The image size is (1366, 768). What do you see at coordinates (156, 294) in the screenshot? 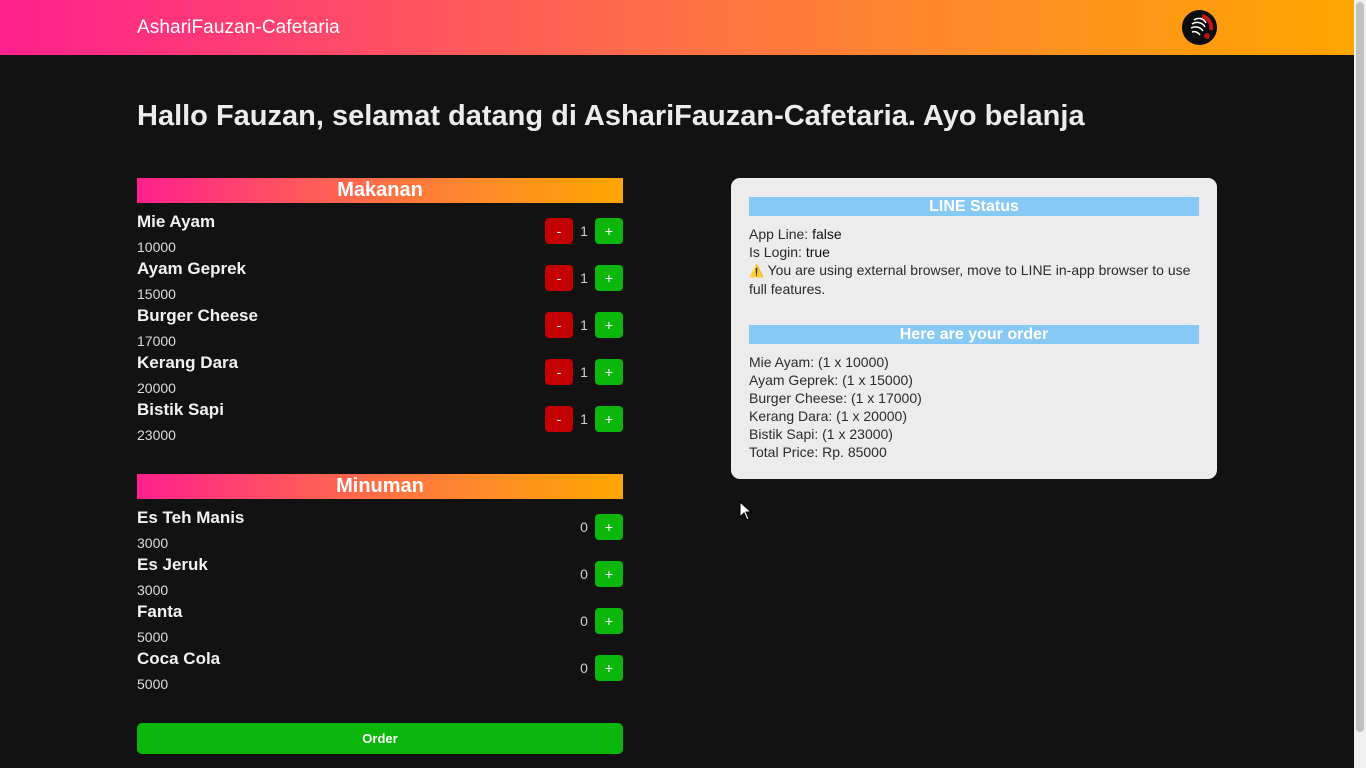
I see `item-price: 15000` at bounding box center [156, 294].